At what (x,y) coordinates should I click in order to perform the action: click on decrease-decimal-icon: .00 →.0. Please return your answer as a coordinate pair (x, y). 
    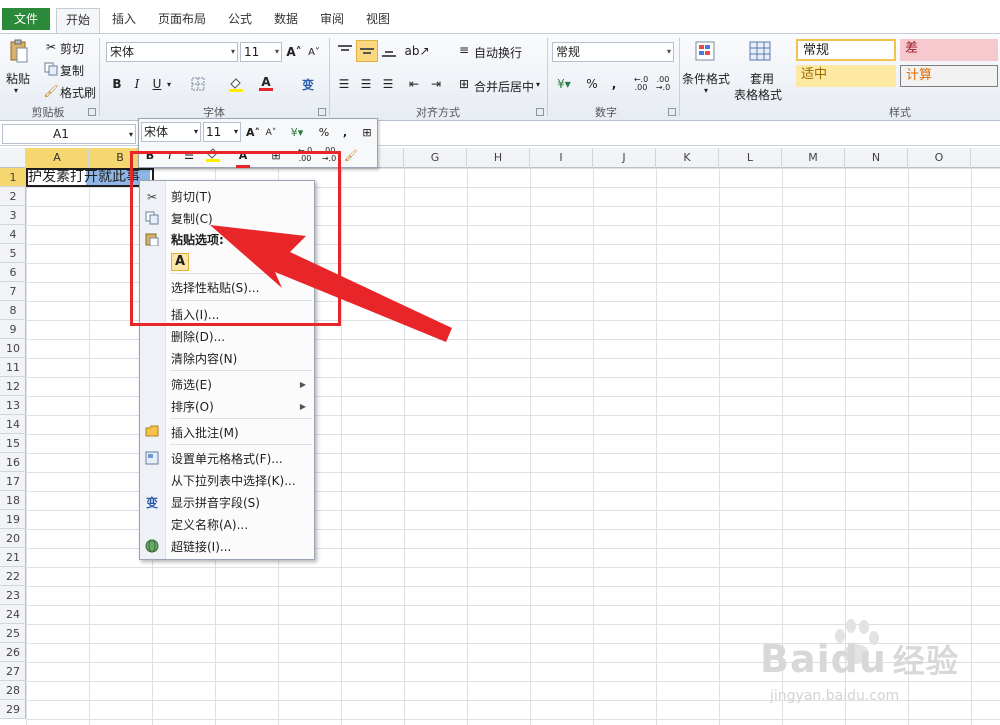
    Looking at the image, I should click on (663, 84).